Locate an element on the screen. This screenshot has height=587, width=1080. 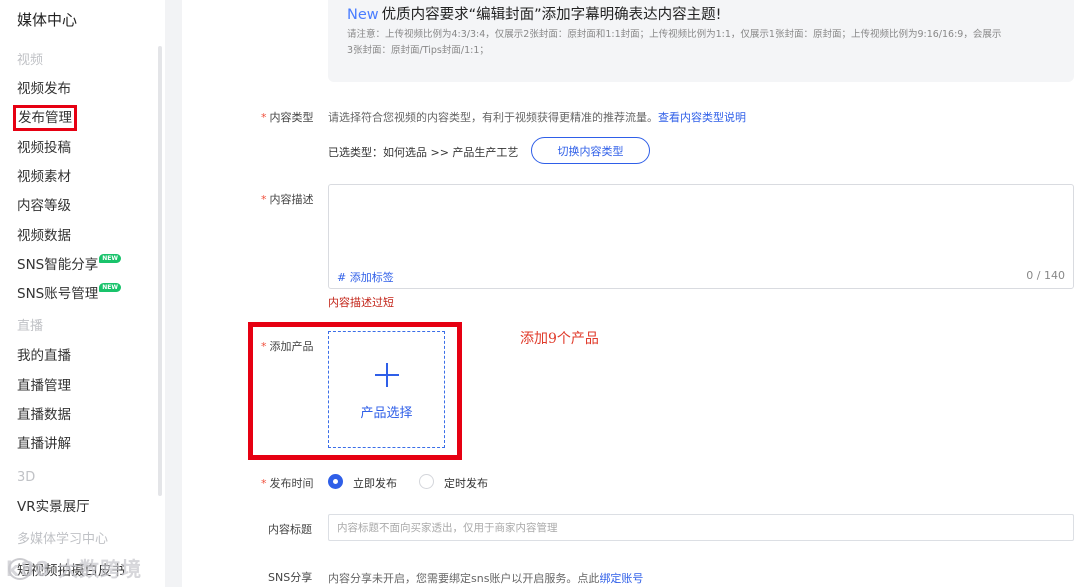
publish-now-label: 立即发布 is located at coordinates (375, 483).